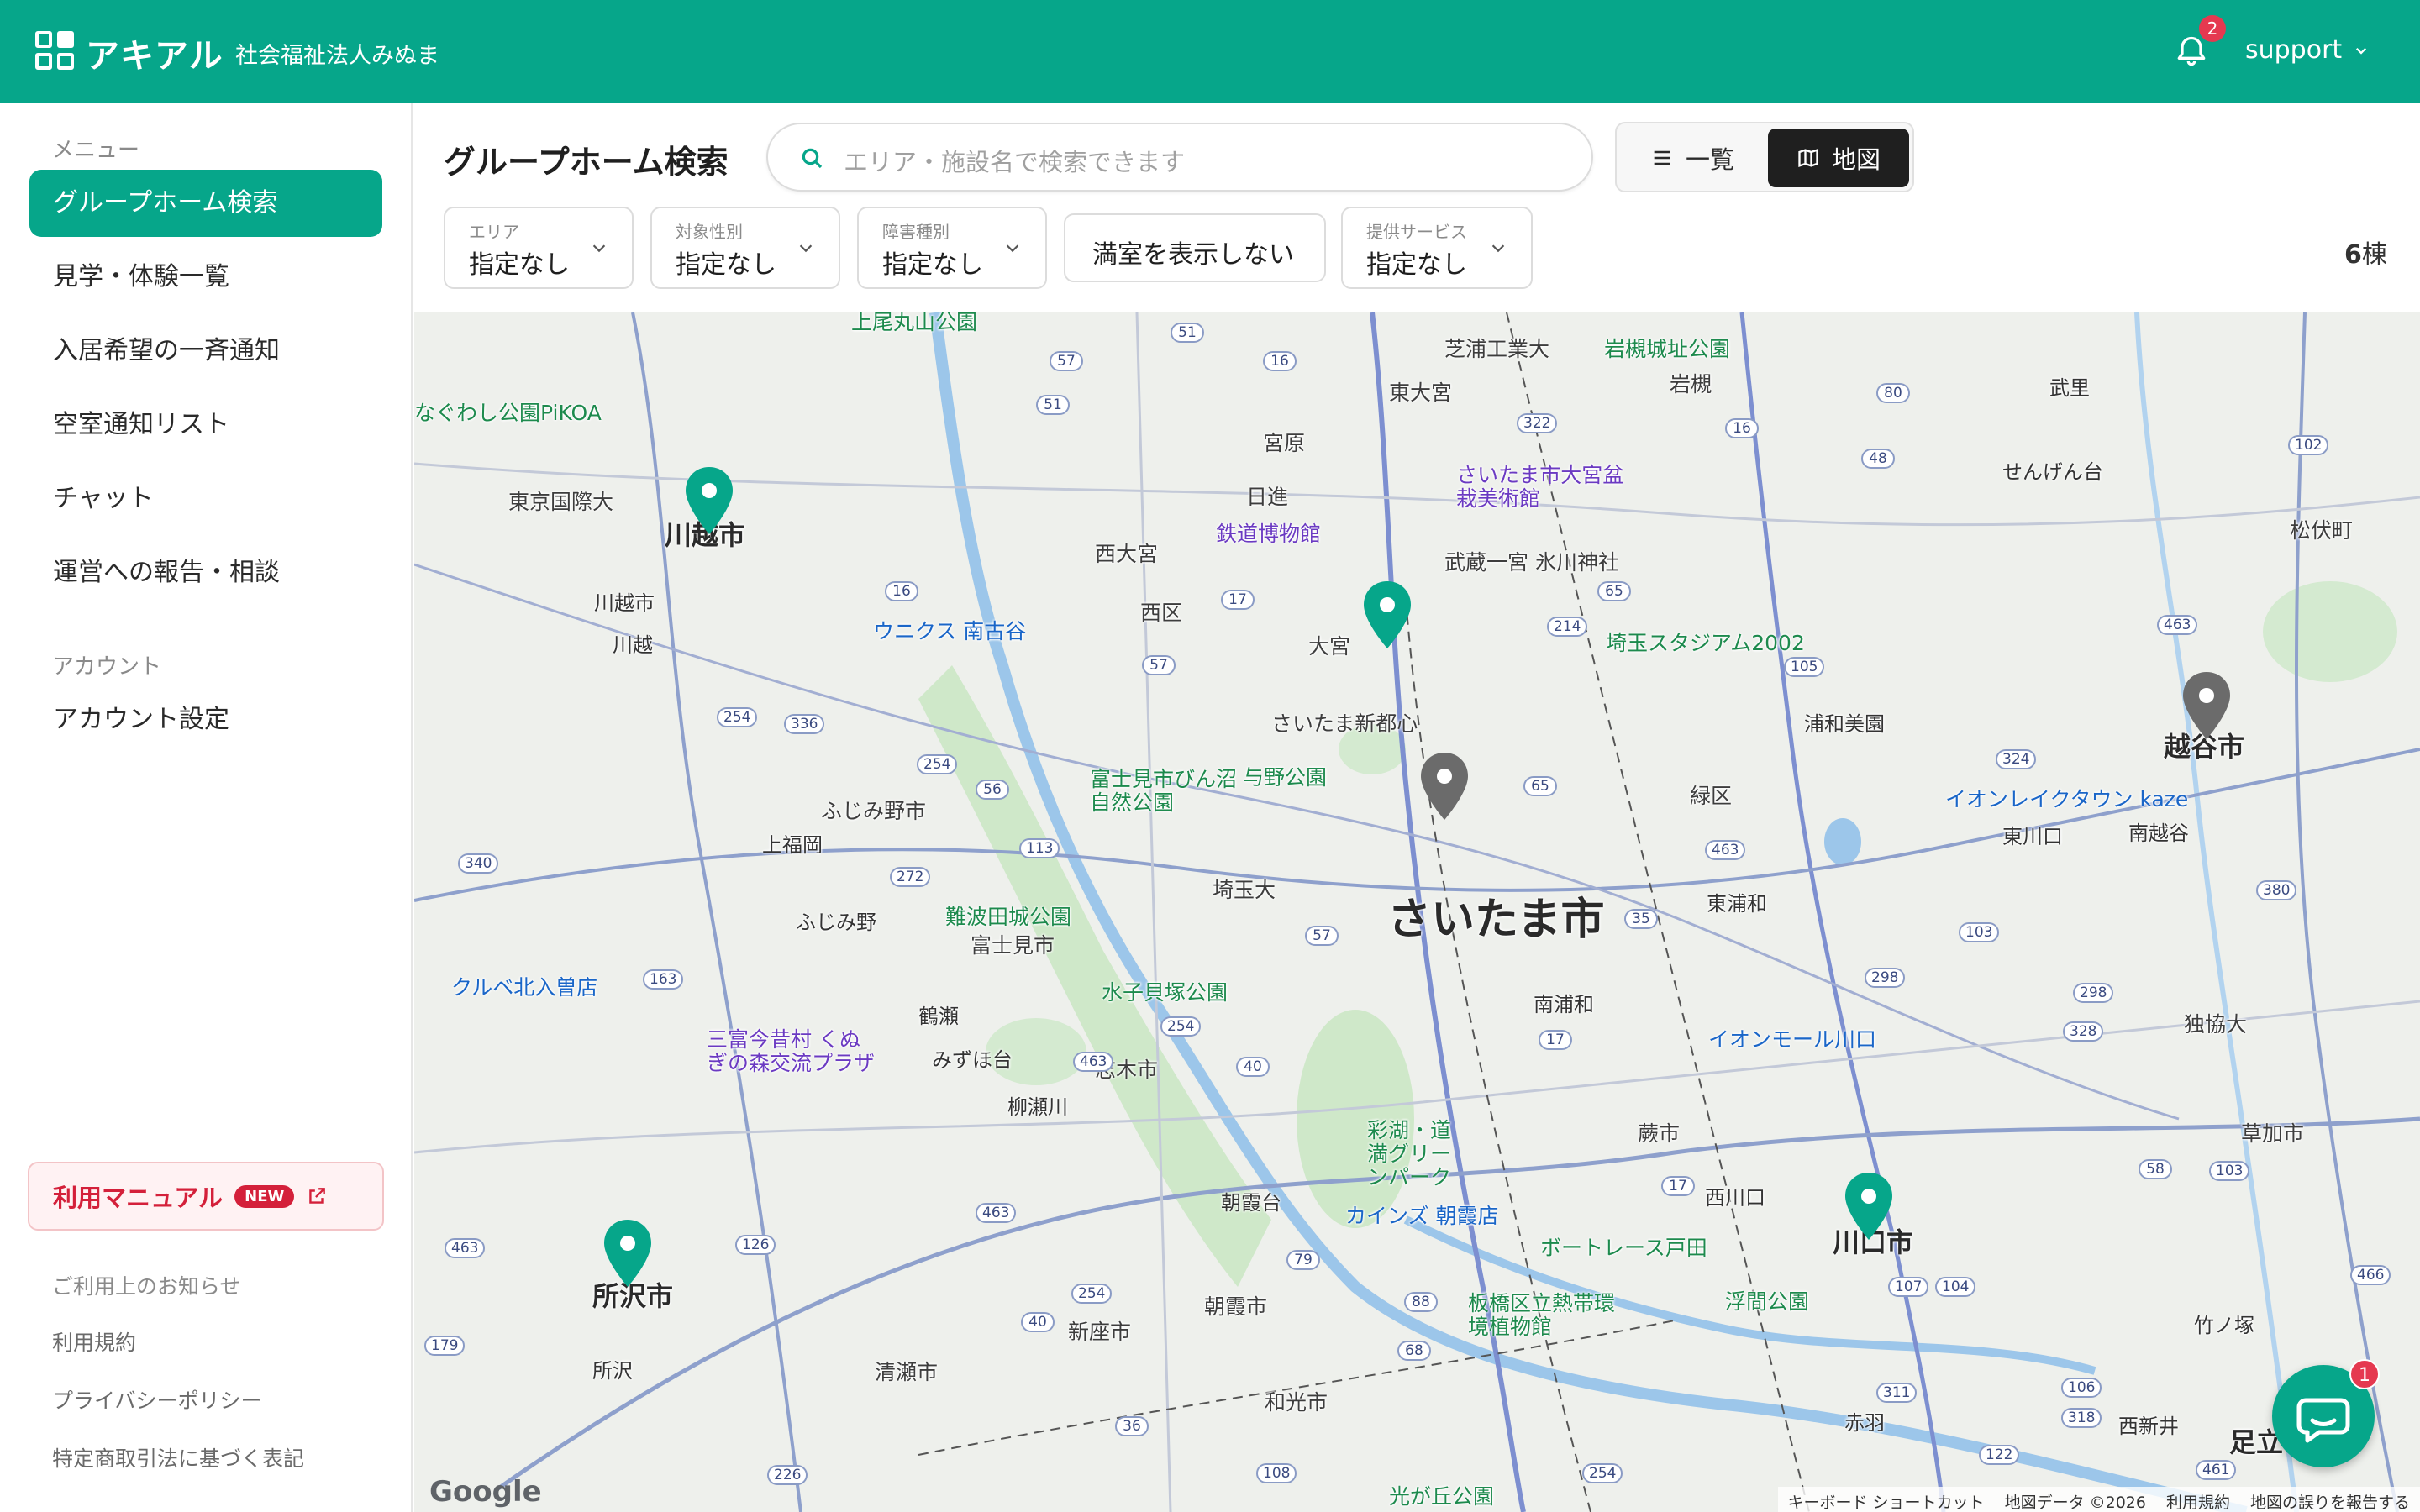  What do you see at coordinates (206, 719) in the screenshot?
I see `sidebar-item-account-settings: アカウント設定` at bounding box center [206, 719].